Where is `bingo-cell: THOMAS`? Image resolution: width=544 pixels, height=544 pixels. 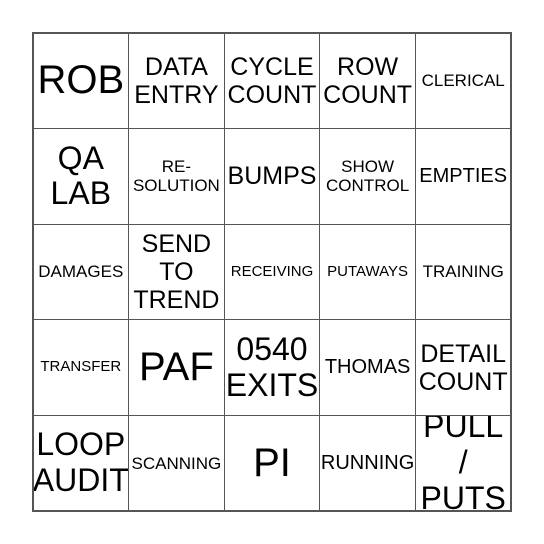
bingo-cell: THOMAS is located at coordinates (367, 367).